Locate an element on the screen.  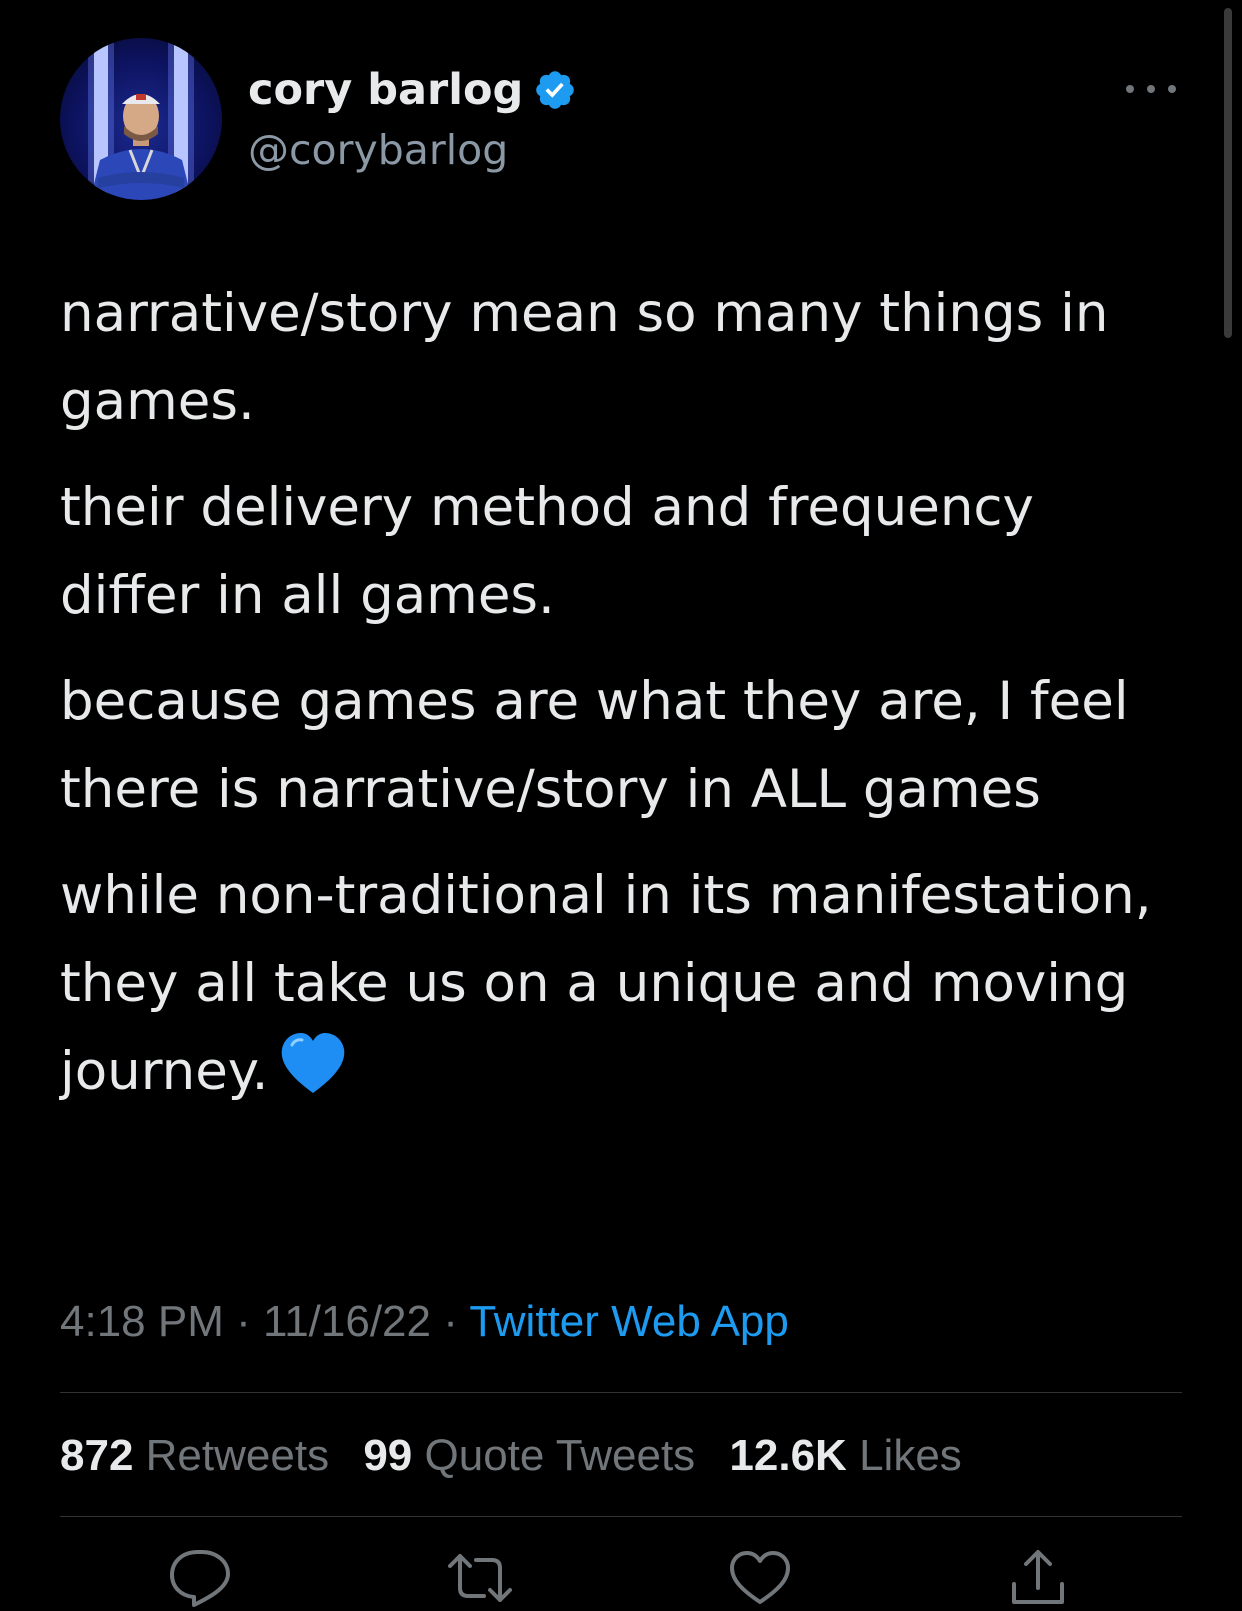
likes-count: 12.6K is located at coordinates (788, 1455).